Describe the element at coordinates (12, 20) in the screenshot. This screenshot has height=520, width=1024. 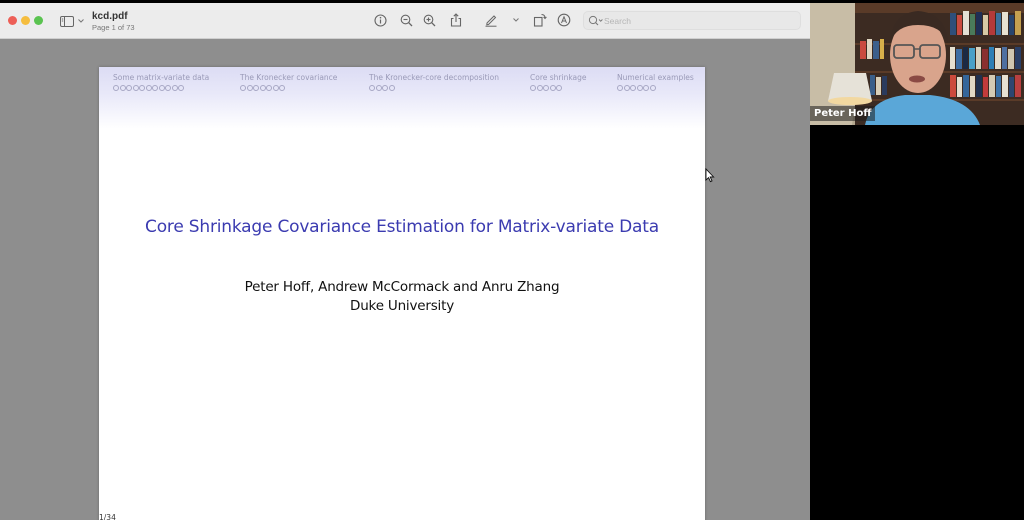
I see `close-window-button` at that location.